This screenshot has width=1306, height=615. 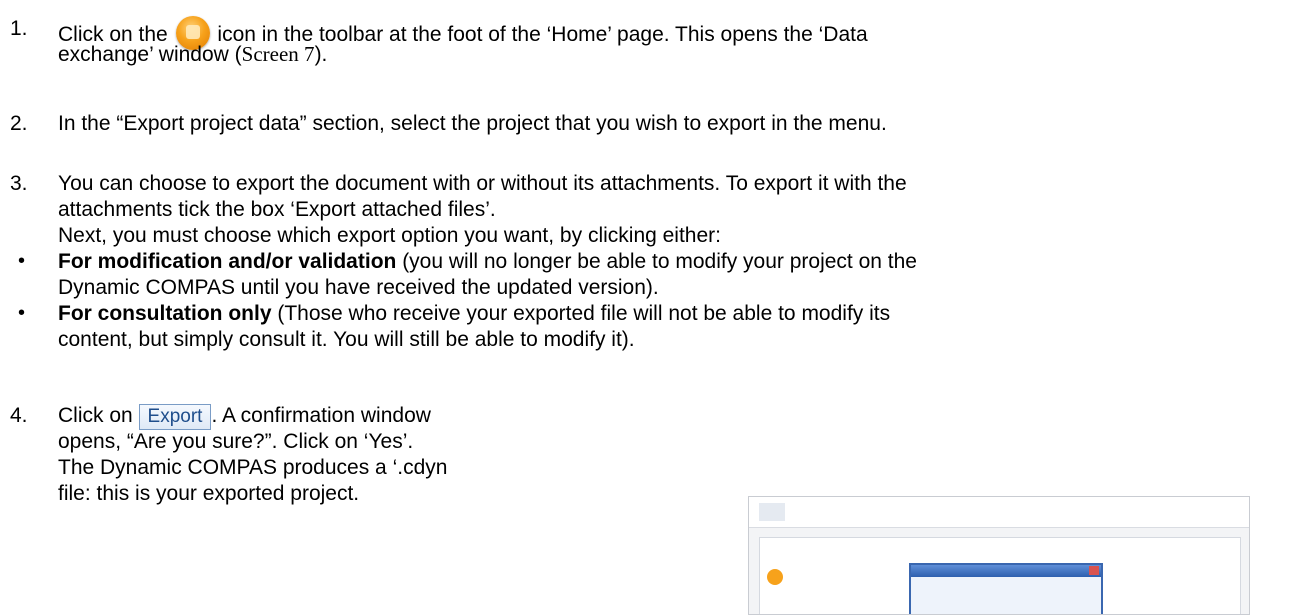 I want to click on confirmation-dialog, so click(x=1006, y=588).